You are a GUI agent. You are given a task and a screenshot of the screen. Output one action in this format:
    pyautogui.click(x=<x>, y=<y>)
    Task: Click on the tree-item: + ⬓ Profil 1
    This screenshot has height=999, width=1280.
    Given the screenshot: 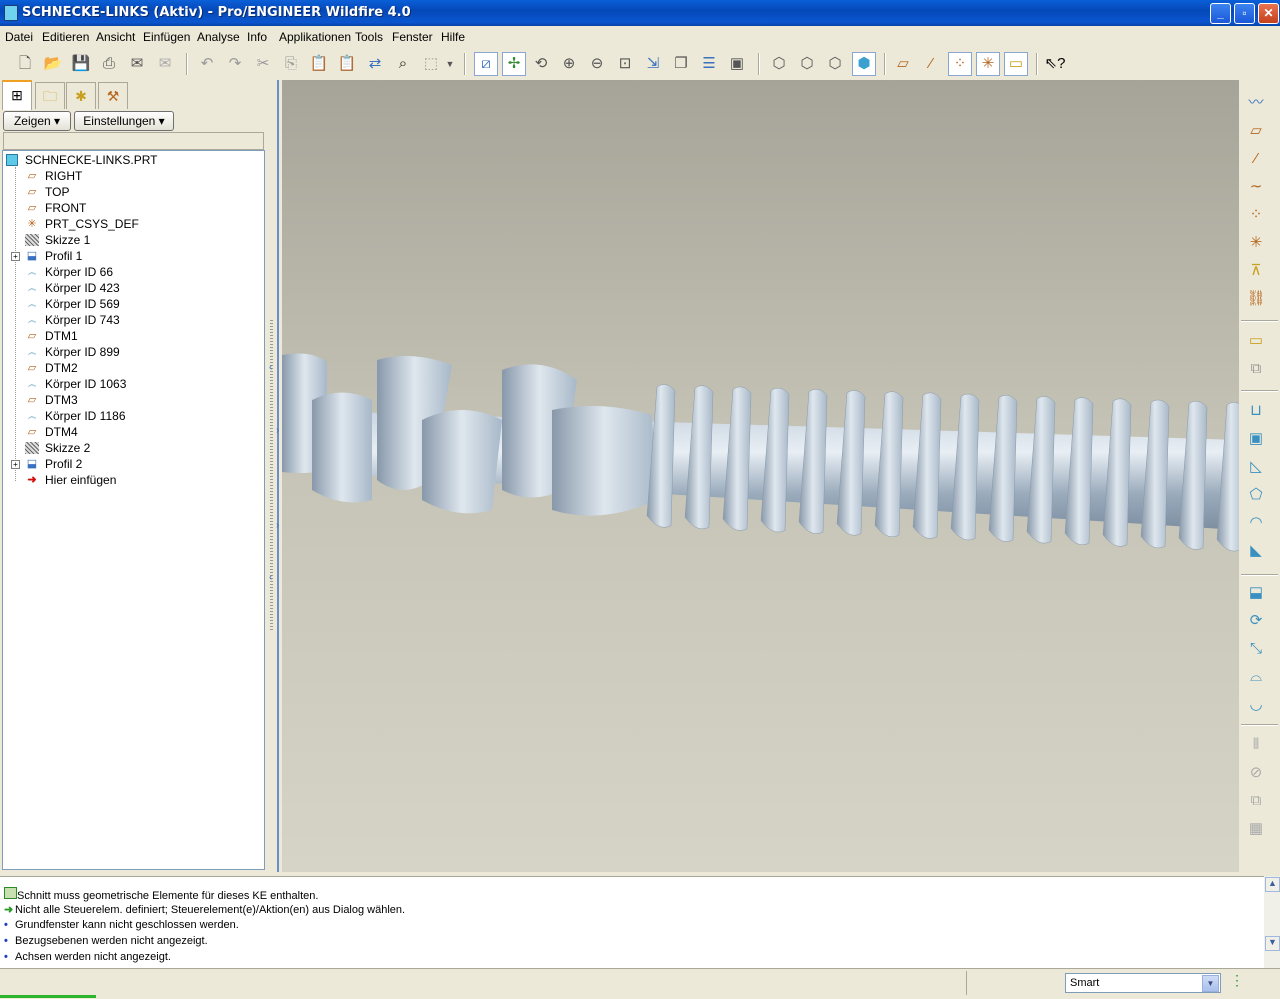 What is the action you would take?
    pyautogui.click(x=130, y=256)
    